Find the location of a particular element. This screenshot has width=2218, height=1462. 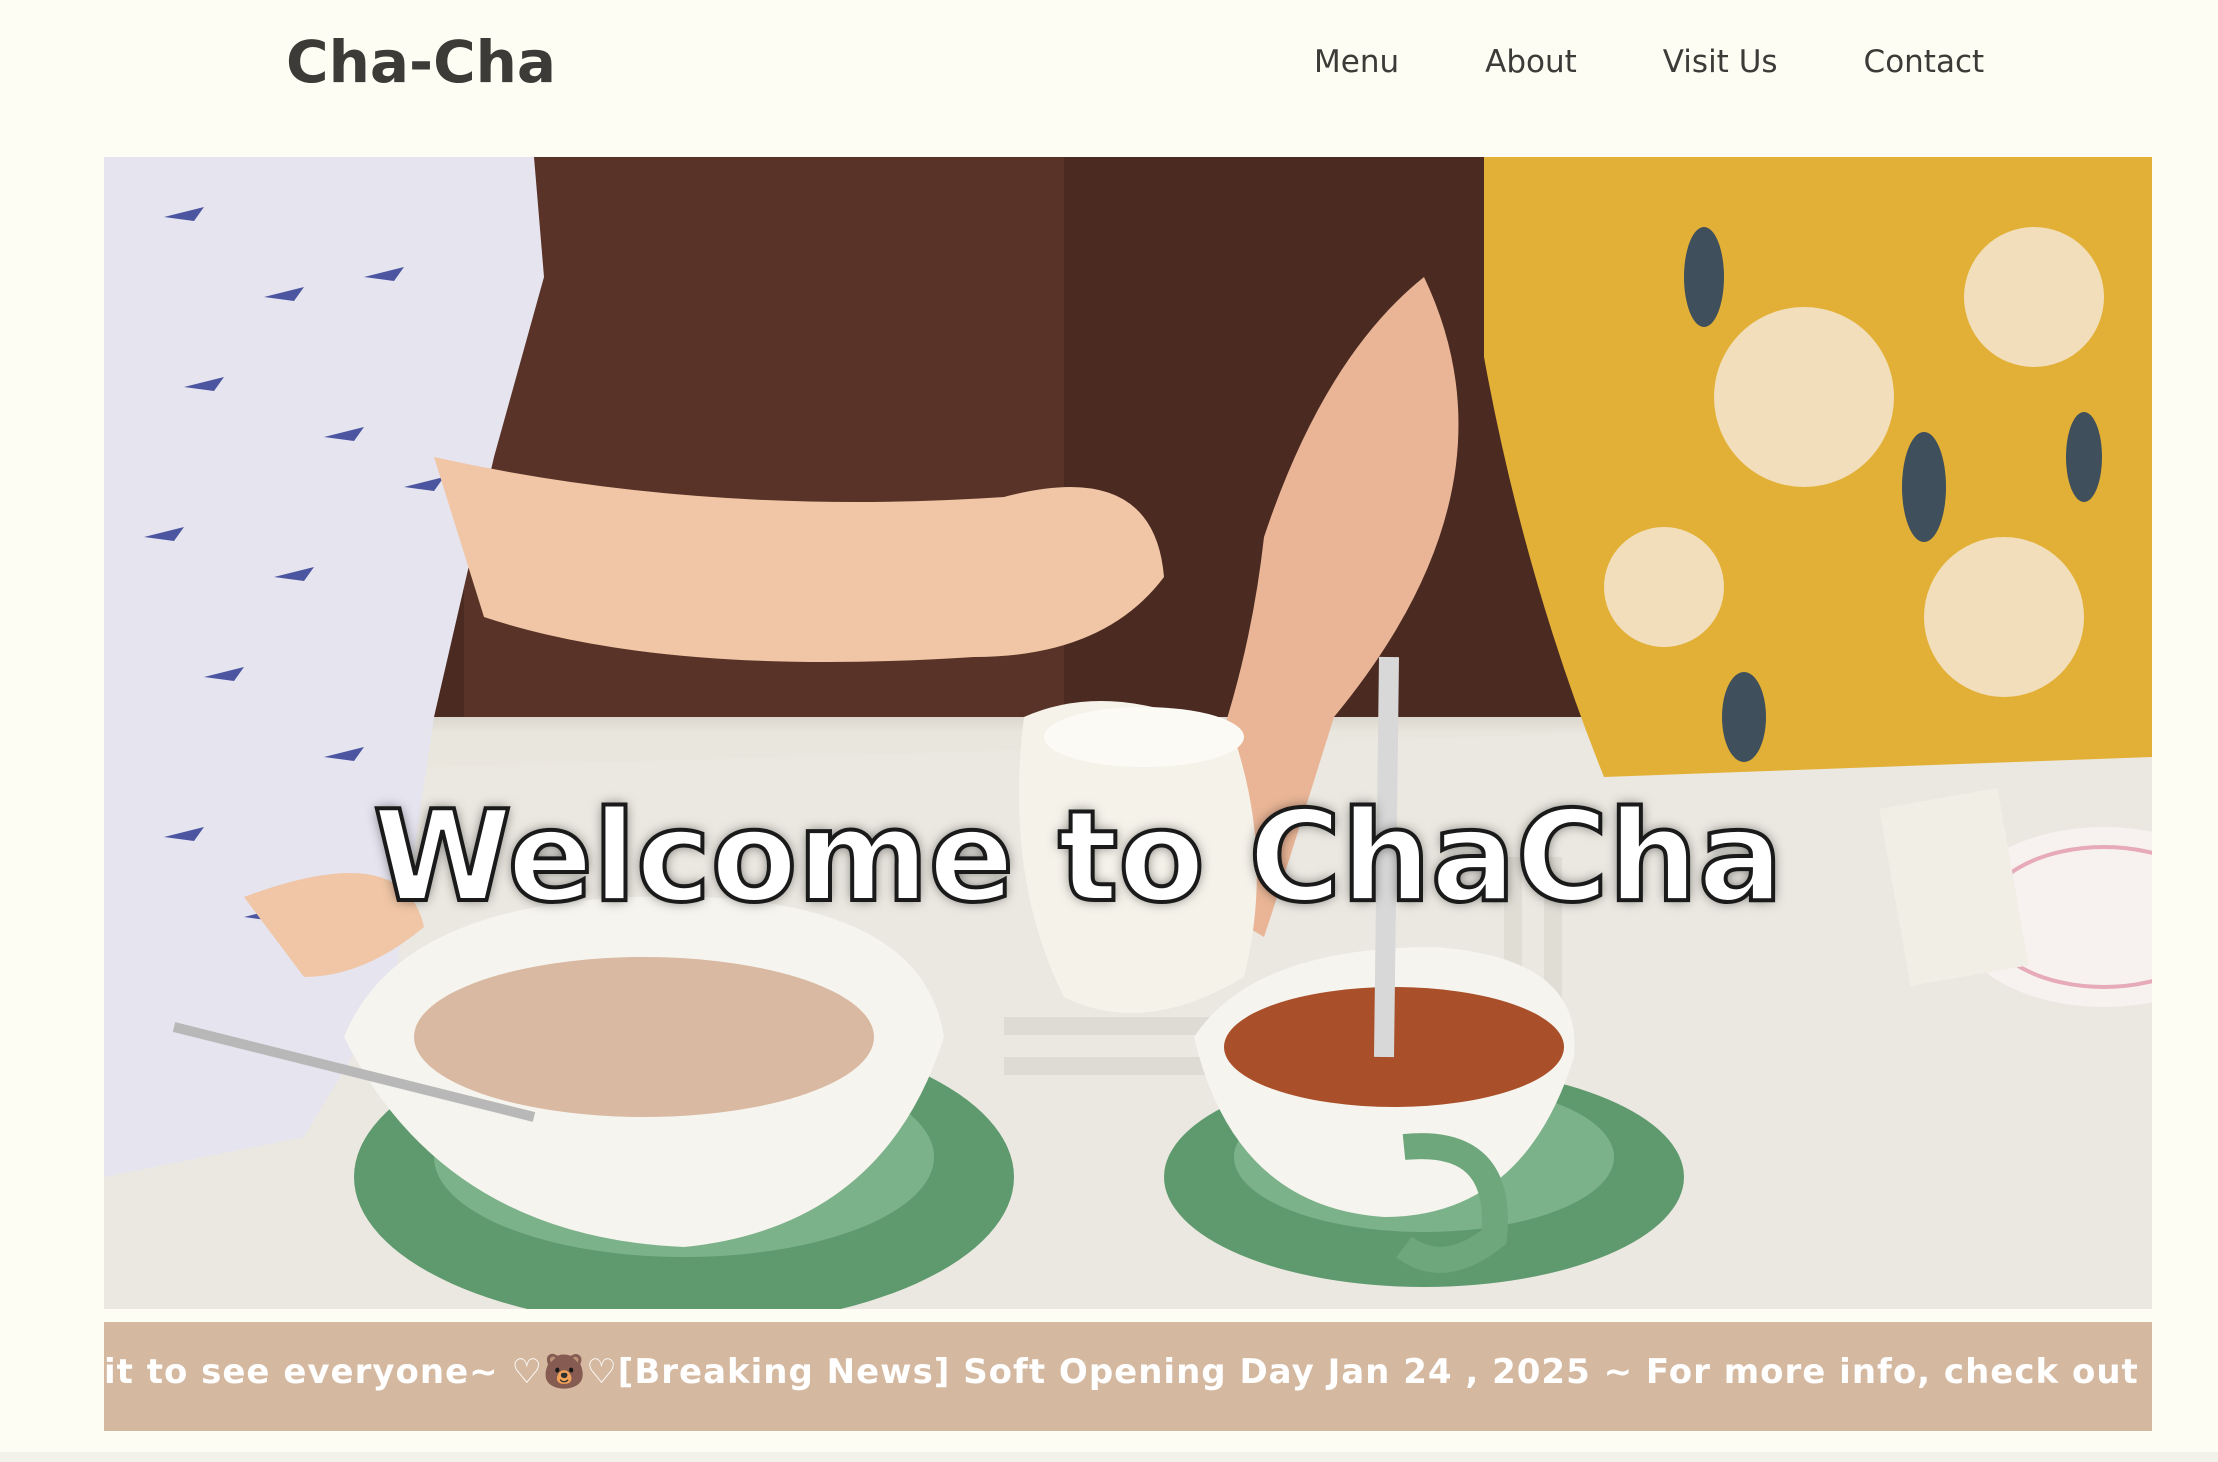

nav-about: About is located at coordinates (1531, 62).